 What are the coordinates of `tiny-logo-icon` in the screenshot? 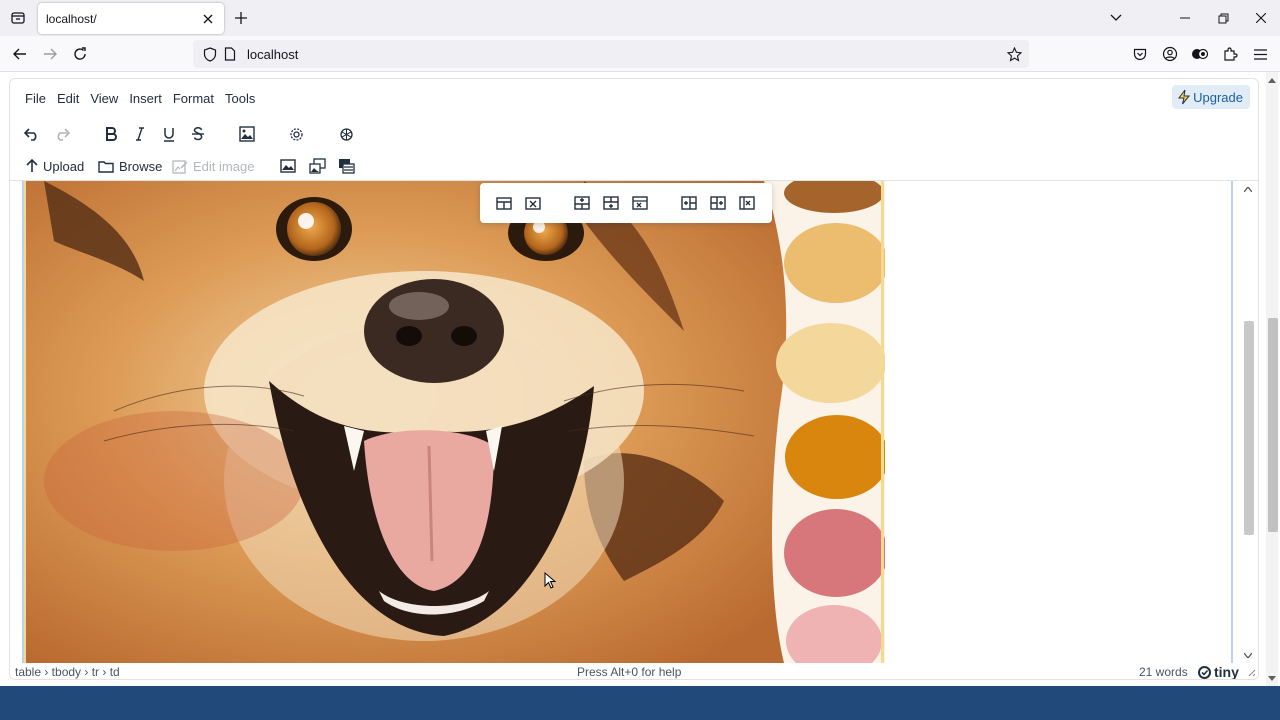 It's located at (1204, 672).